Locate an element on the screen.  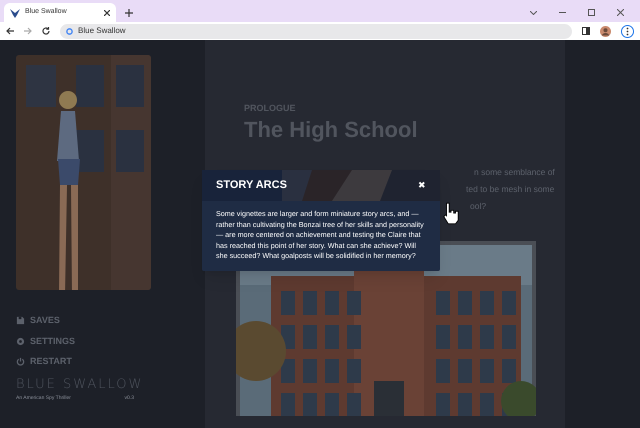
modal-title: STORY ARCS is located at coordinates (251, 186).